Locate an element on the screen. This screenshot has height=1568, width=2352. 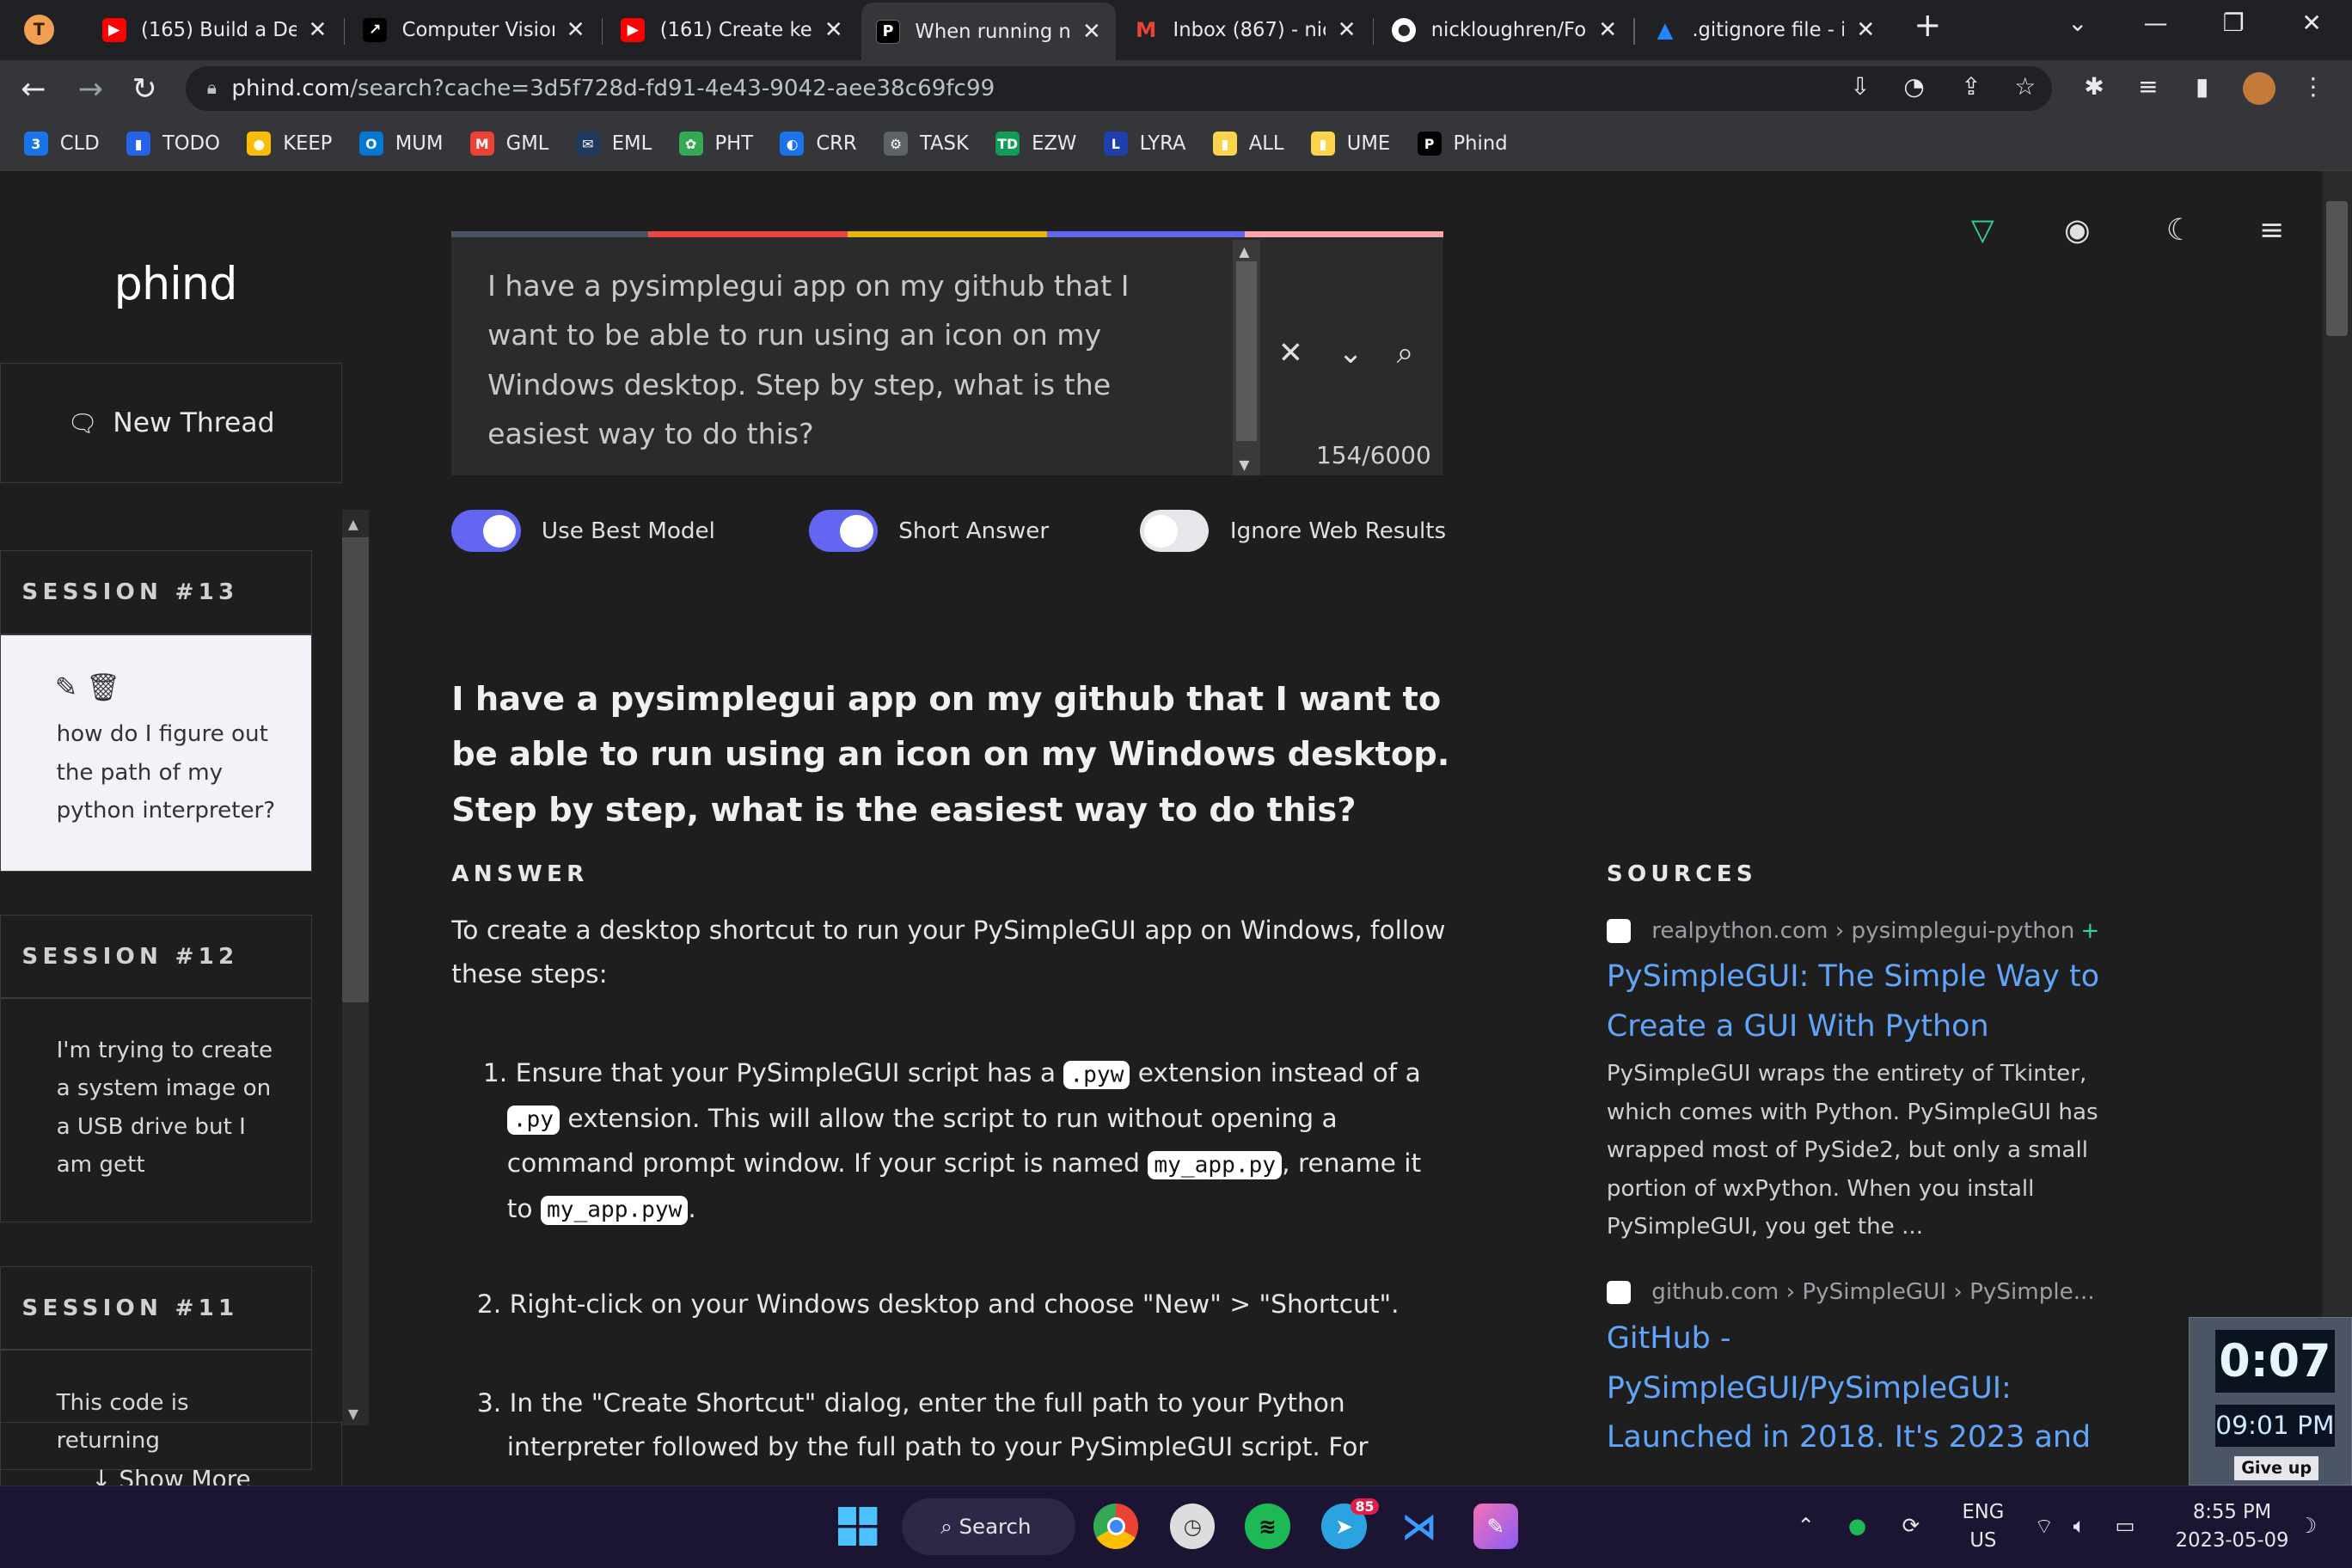
toggle-short-answer: Short Answer is located at coordinates (928, 531).